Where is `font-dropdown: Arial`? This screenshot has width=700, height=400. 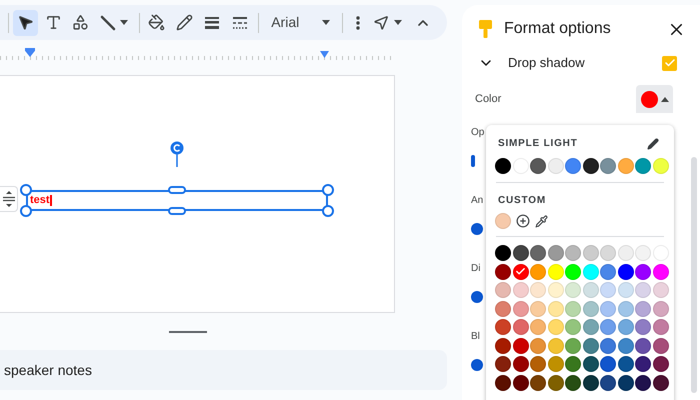 font-dropdown: Arial is located at coordinates (300, 23).